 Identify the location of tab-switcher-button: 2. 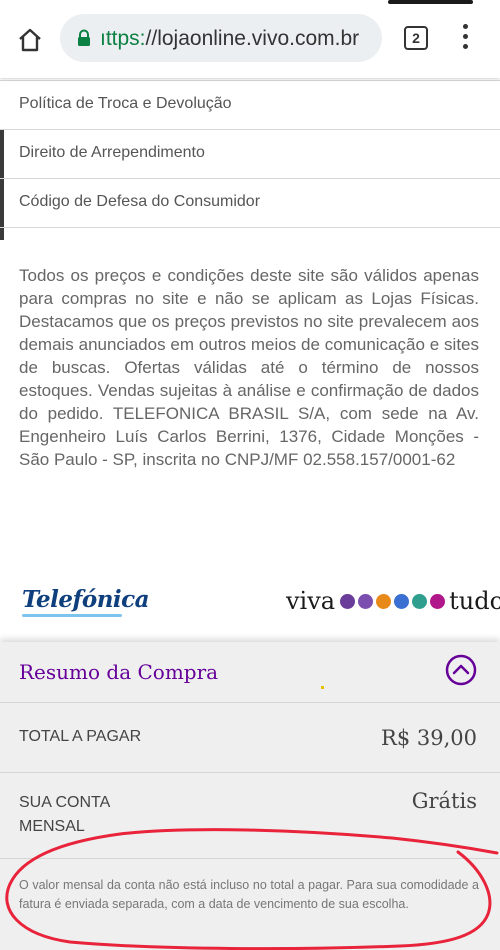
(416, 38).